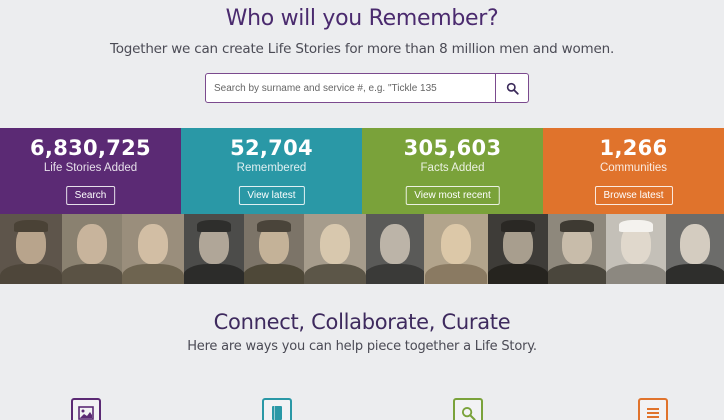  Describe the element at coordinates (90, 148) in the screenshot. I see `stat-number: 6,830,725` at that location.